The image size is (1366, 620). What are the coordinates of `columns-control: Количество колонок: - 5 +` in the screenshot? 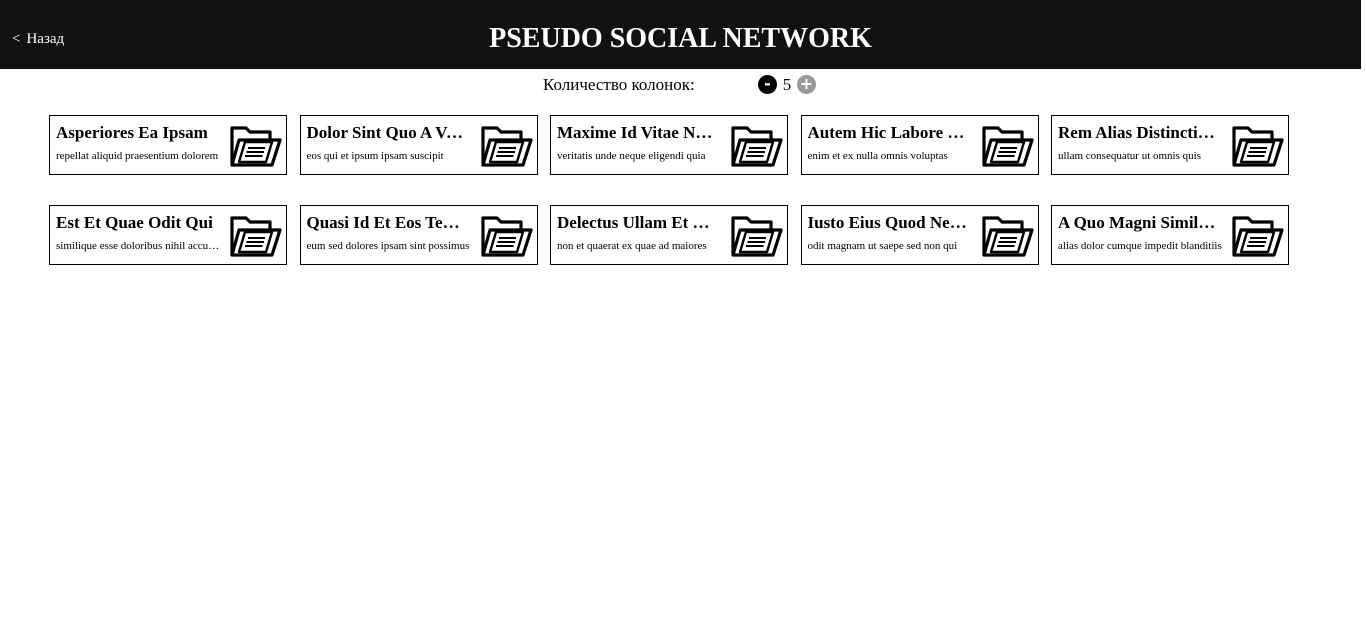 It's located at (680, 85).